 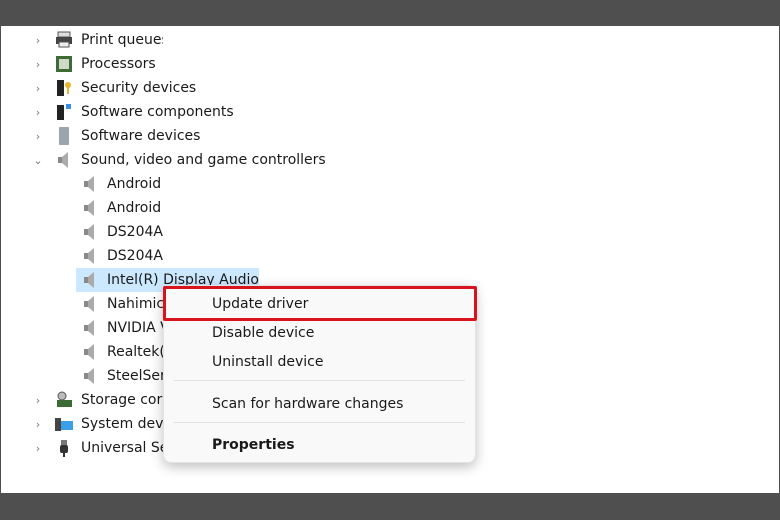 I want to click on security-key-icon, so click(x=64, y=88).